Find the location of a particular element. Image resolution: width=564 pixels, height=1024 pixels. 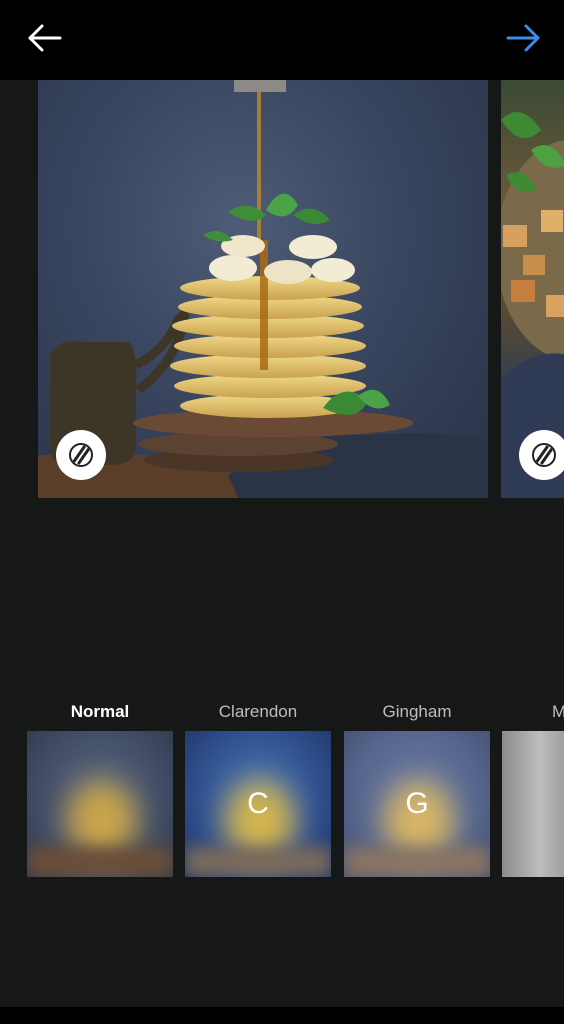

filter-letter: G is located at coordinates (417, 803).